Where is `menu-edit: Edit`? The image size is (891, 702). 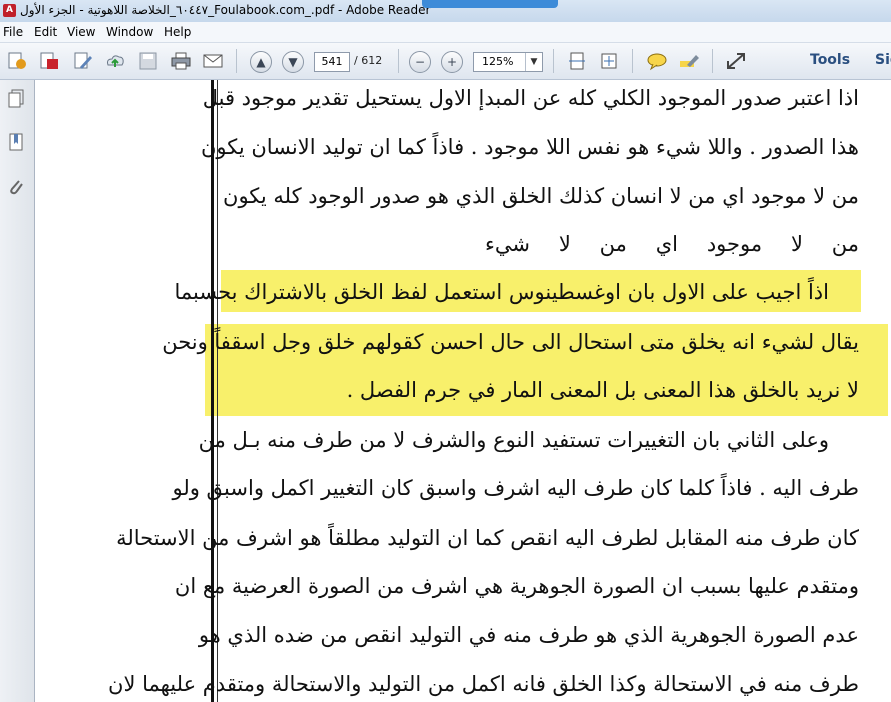 menu-edit: Edit is located at coordinates (45, 32).